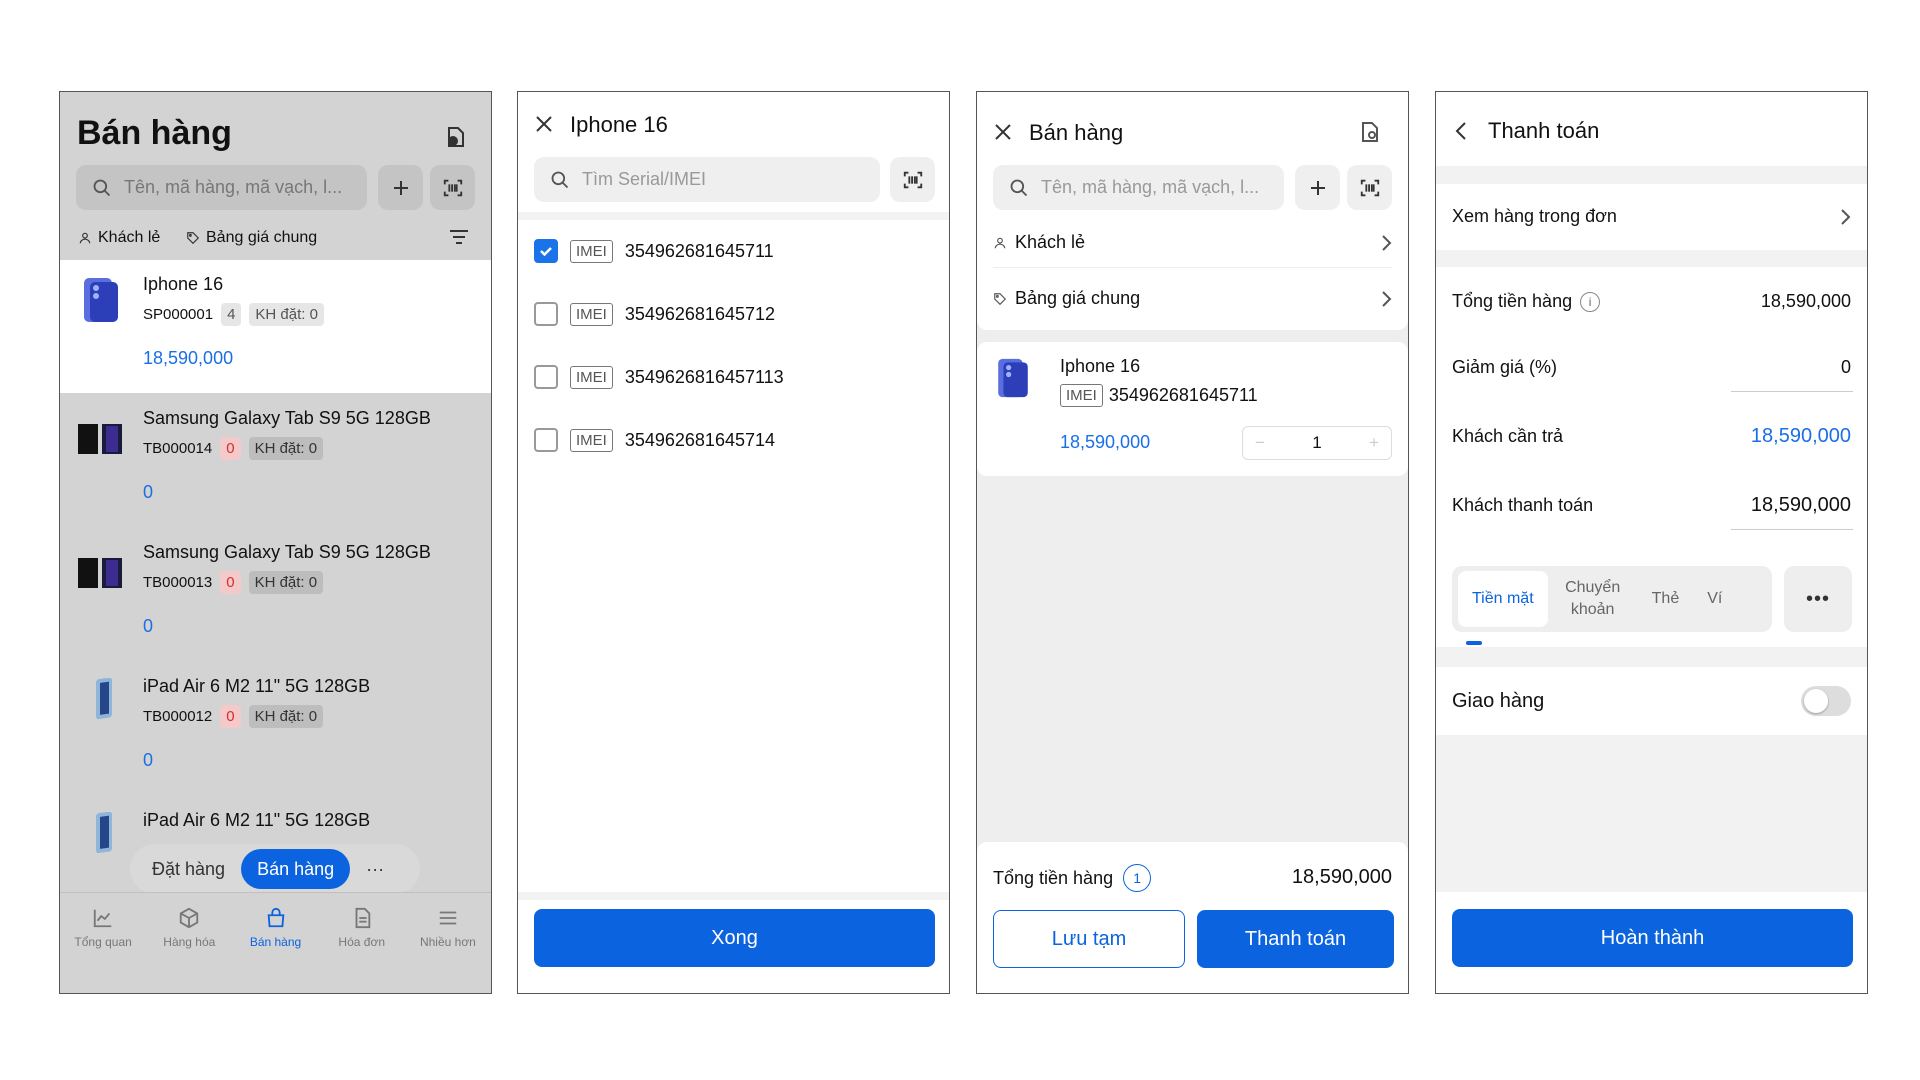 The height and width of the screenshot is (1080, 1920). I want to click on product-meta: SP000001 4 KH đặt: 0, so click(233, 314).